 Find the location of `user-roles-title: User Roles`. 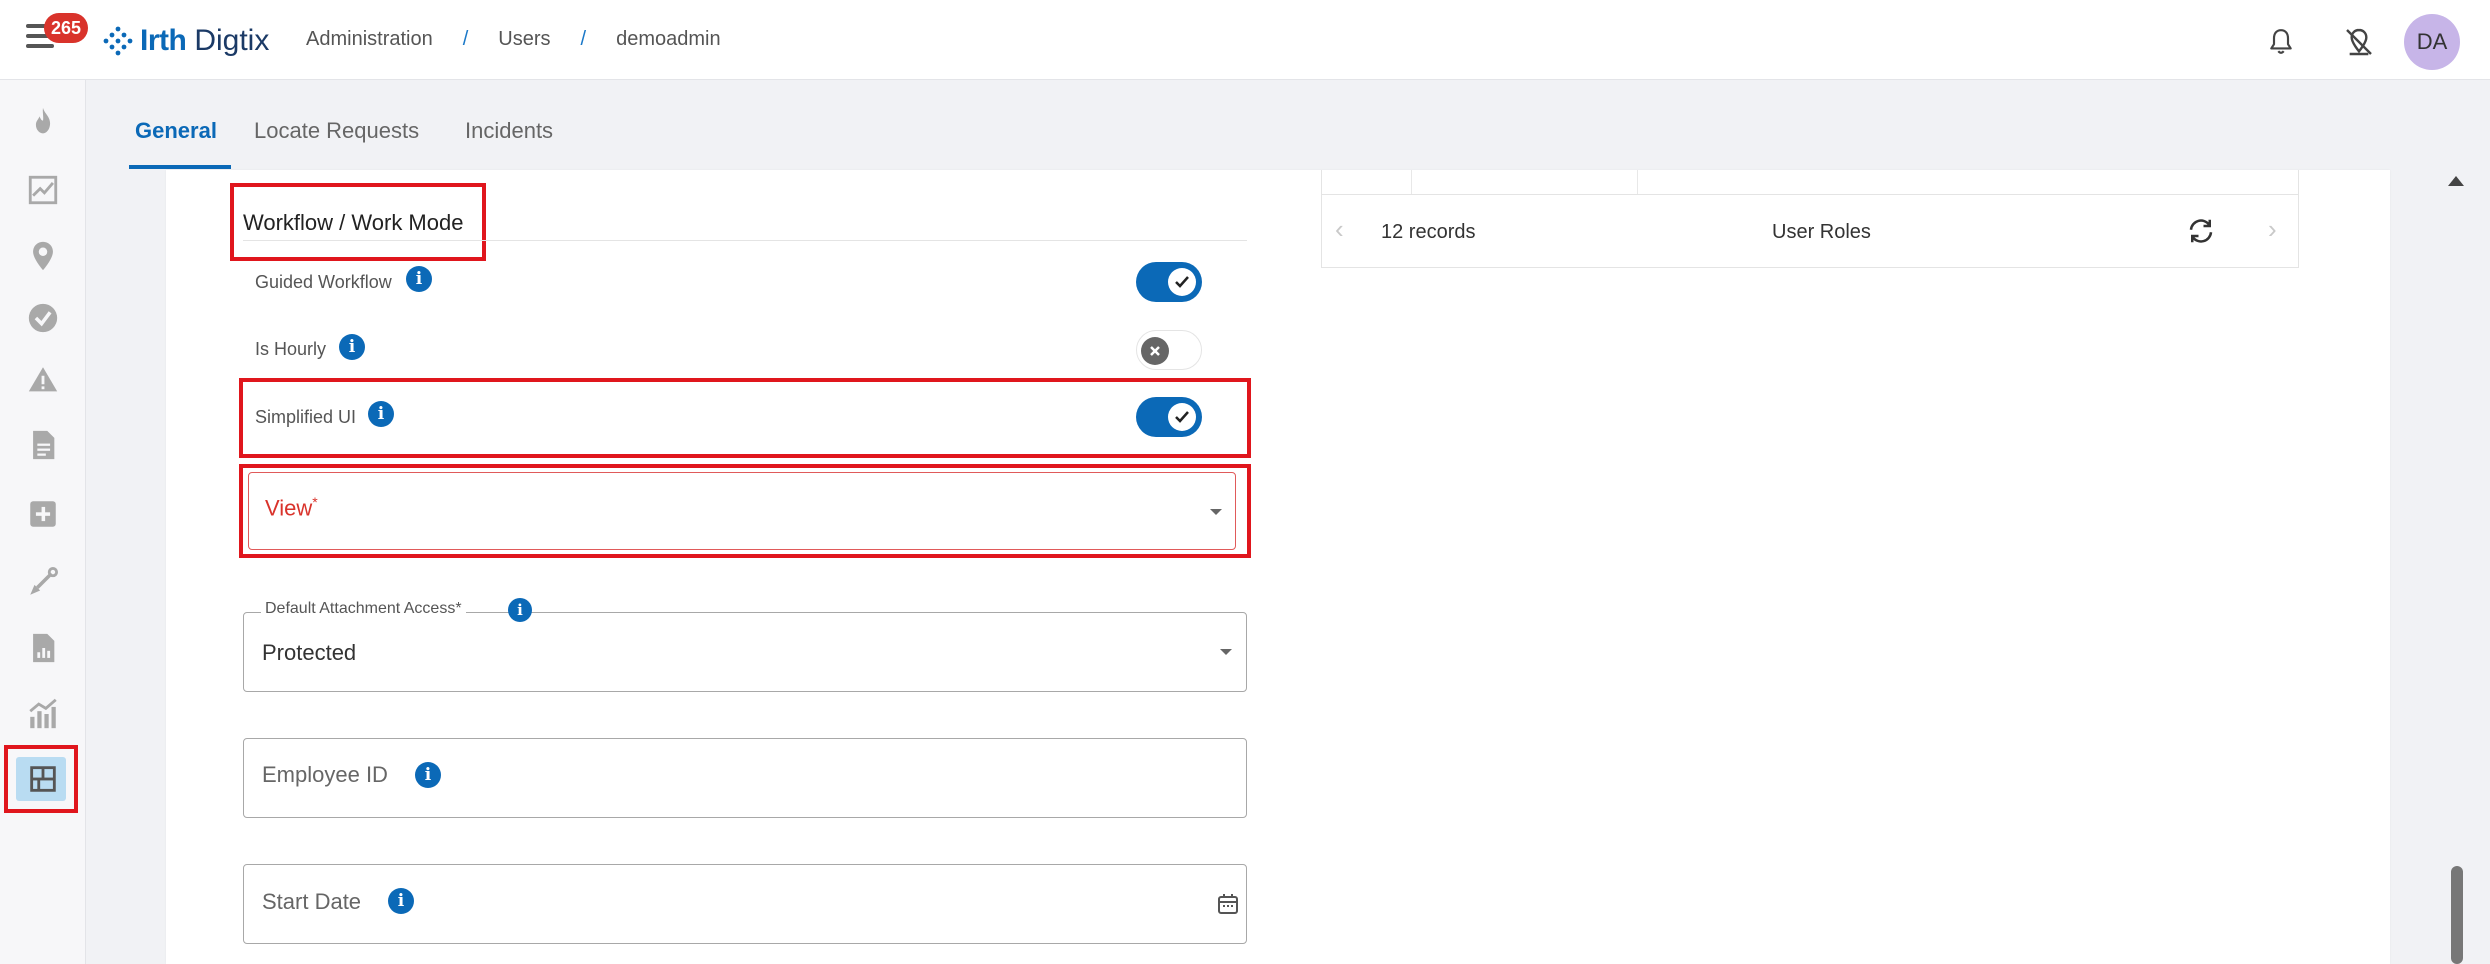

user-roles-title: User Roles is located at coordinates (1821, 232).